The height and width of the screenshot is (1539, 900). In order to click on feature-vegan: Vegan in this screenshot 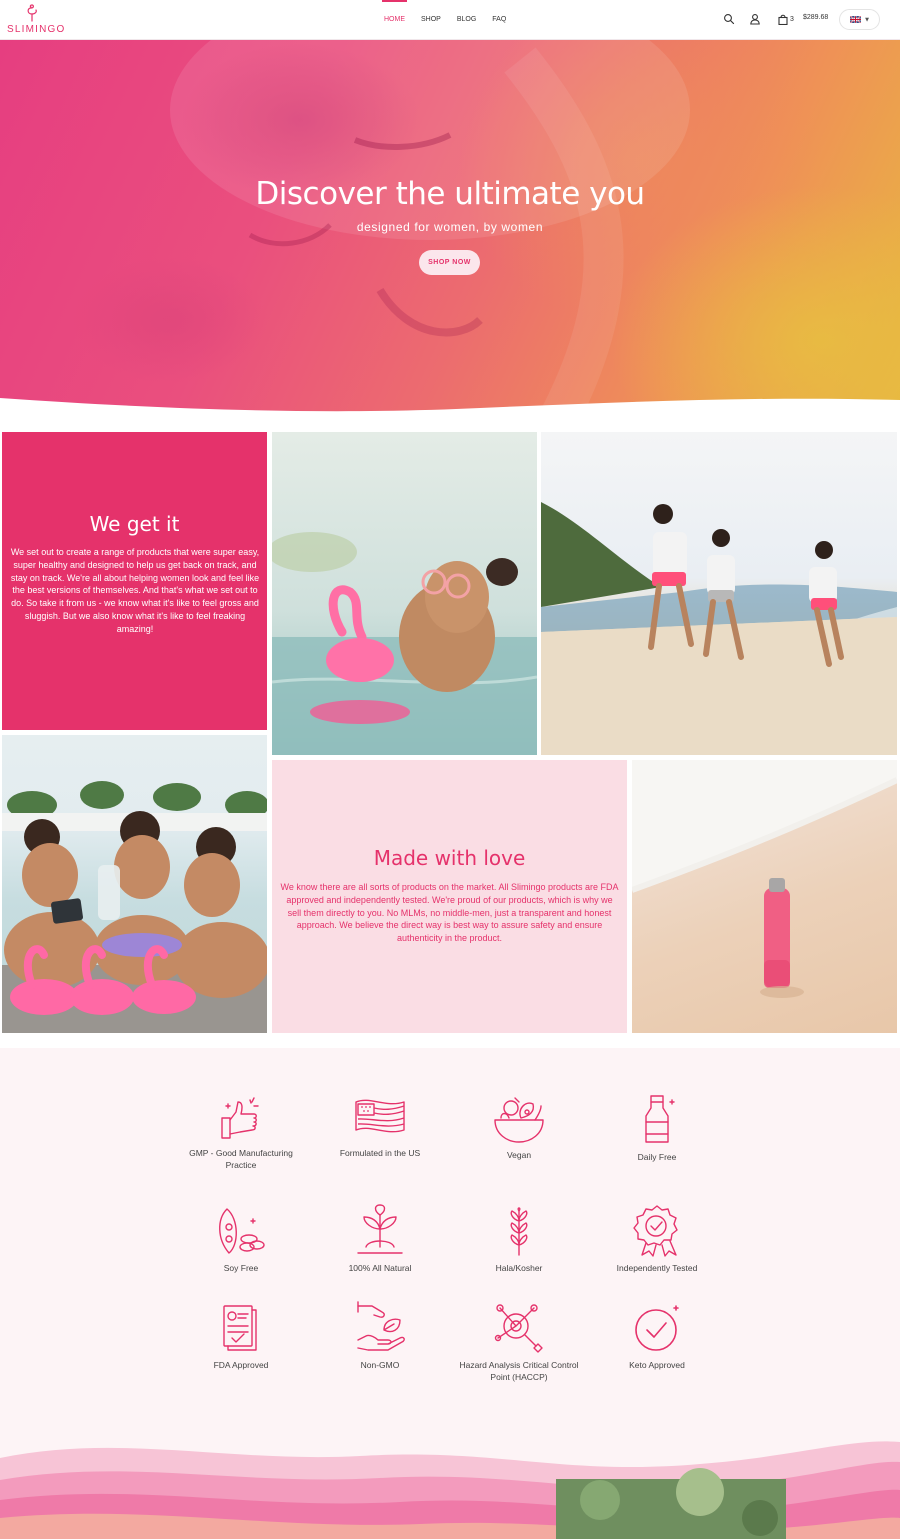, I will do `click(519, 1127)`.